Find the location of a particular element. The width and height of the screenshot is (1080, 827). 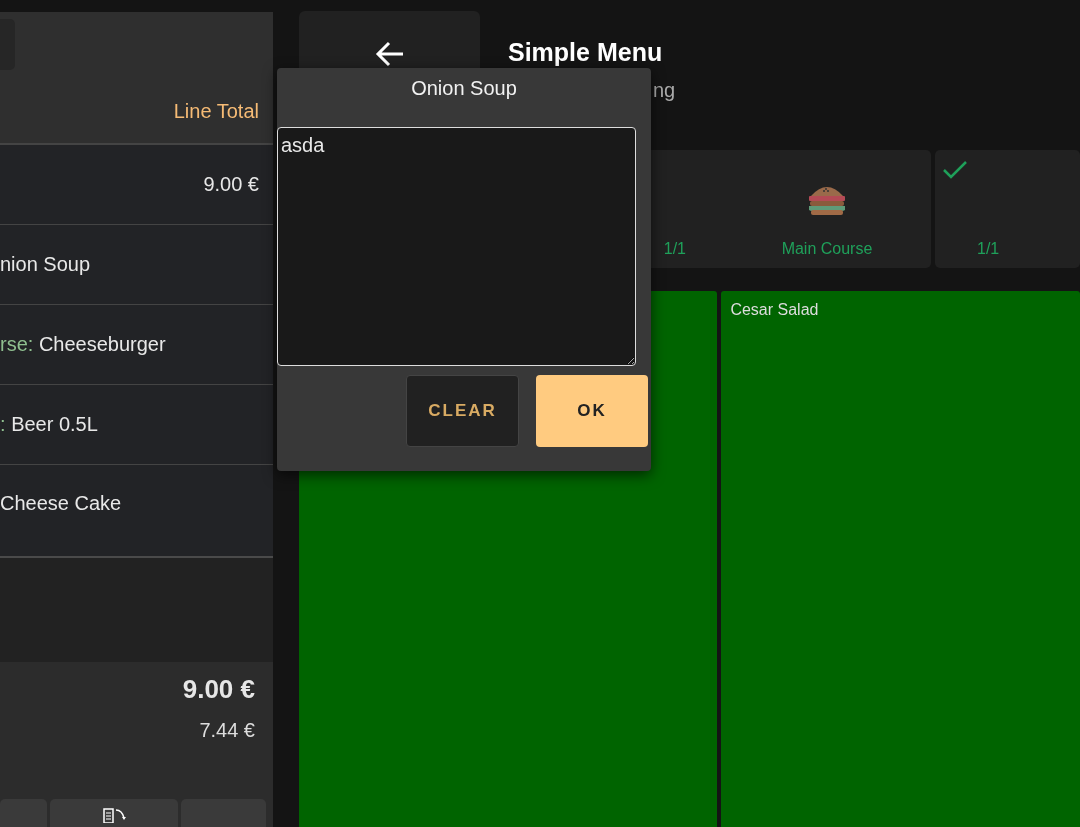

clear-button: CLEAR is located at coordinates (462, 411).